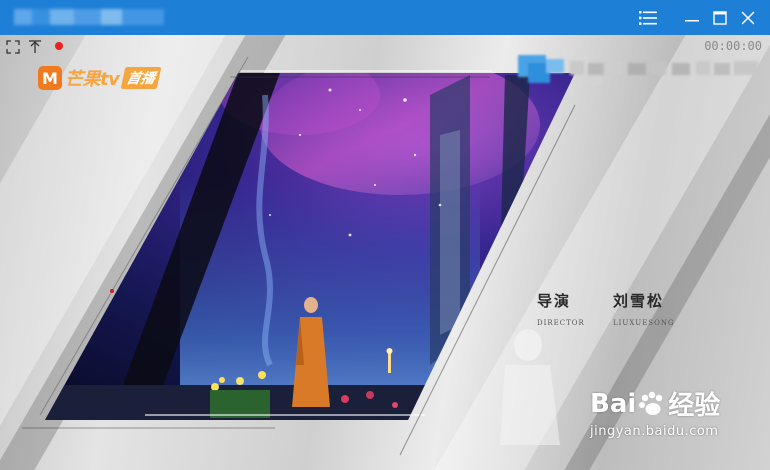 This screenshot has width=770, height=470. I want to click on title-bar, so click(385, 17).